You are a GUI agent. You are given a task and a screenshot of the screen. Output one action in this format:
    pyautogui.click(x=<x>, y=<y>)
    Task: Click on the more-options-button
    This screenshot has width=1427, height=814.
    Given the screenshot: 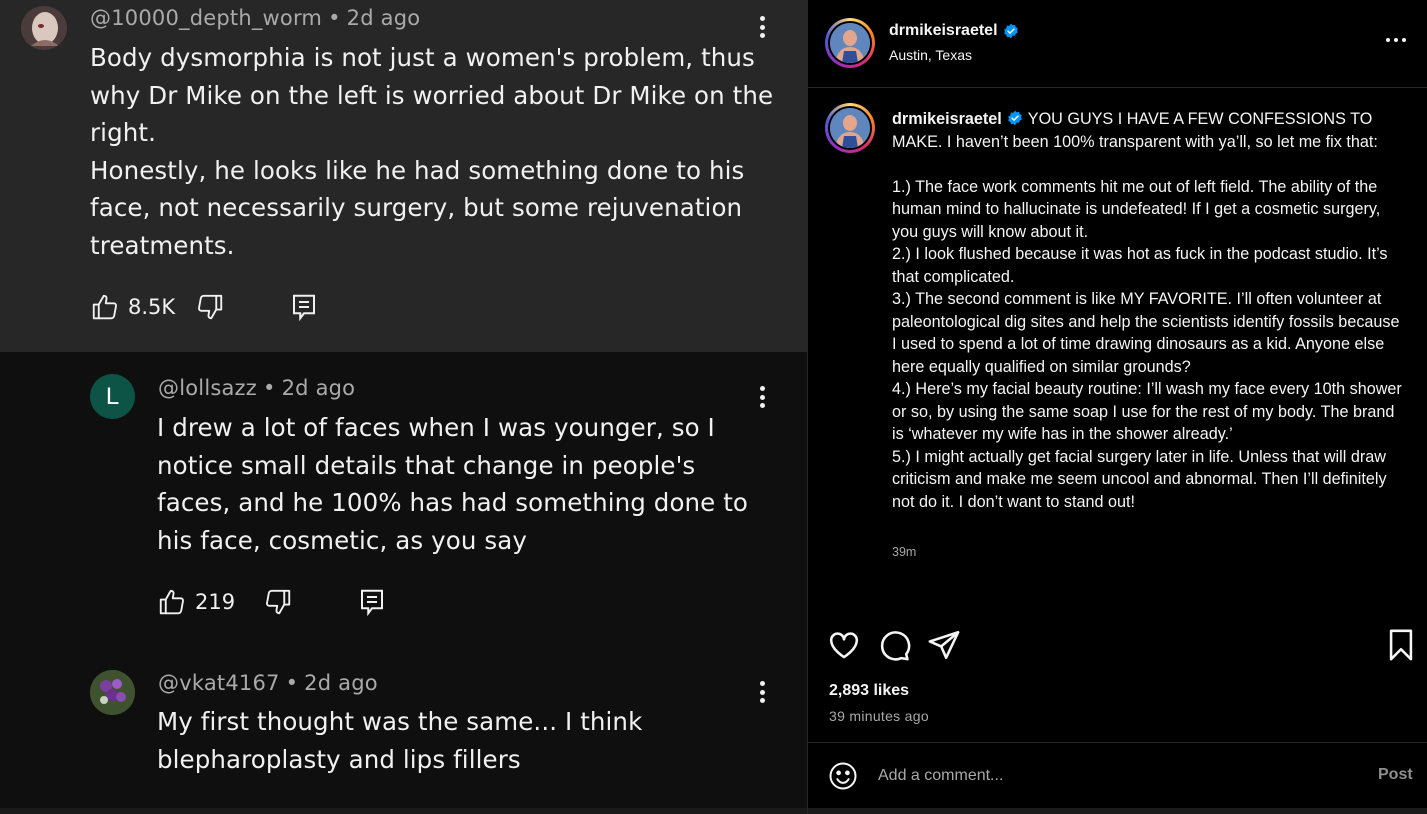 What is the action you would take?
    pyautogui.click(x=1396, y=40)
    